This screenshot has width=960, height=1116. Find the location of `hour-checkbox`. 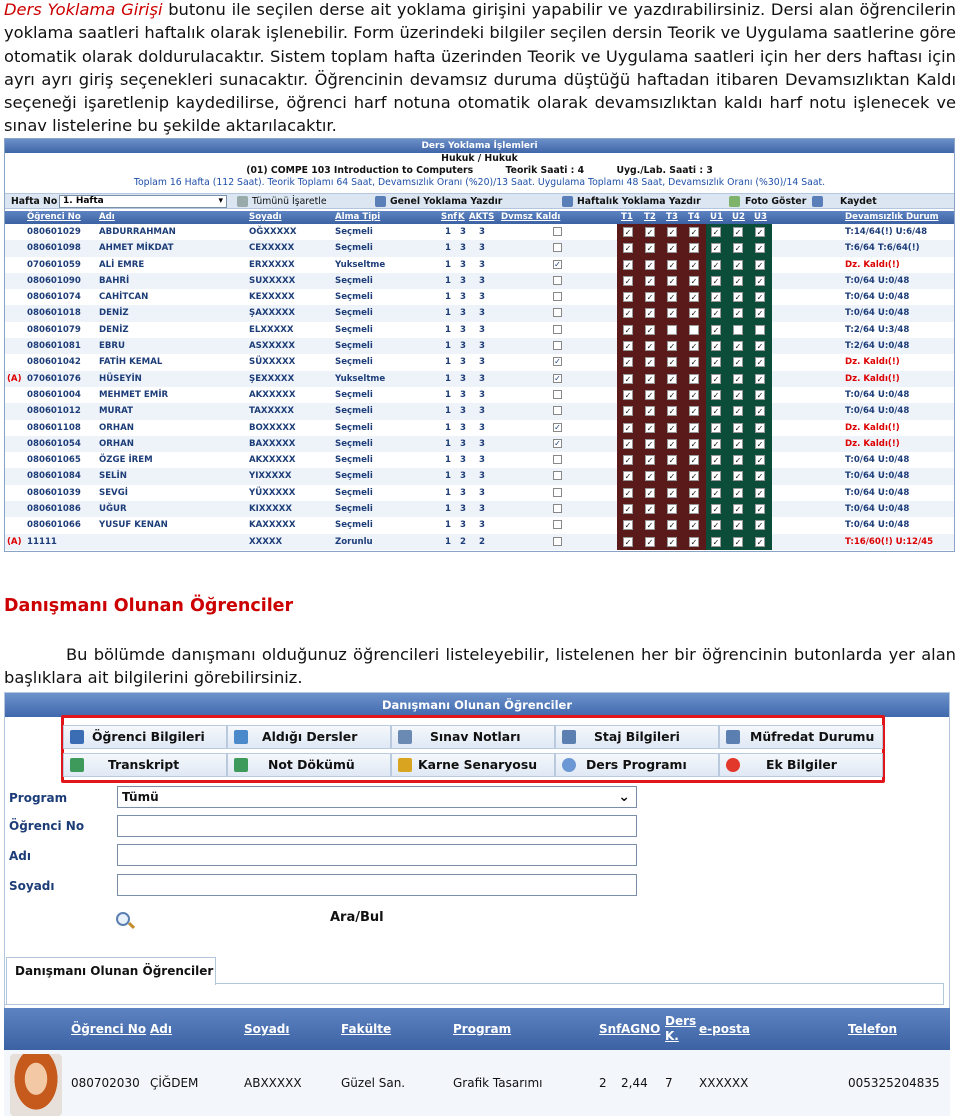

hour-checkbox is located at coordinates (672, 329).